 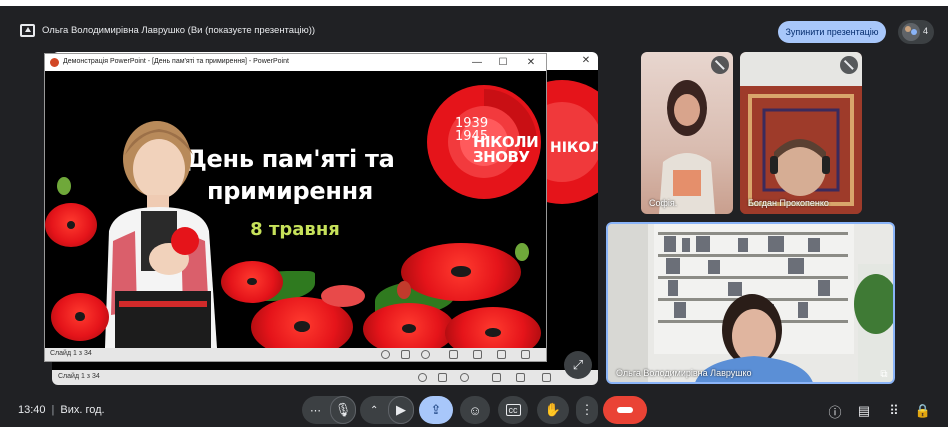 What do you see at coordinates (926, 31) in the screenshot?
I see `participants-count: 4` at bounding box center [926, 31].